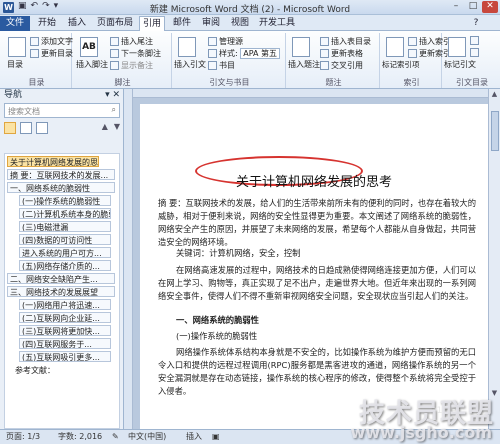  I want to click on nav-heading: (三)电磁泄漏, so click(65, 226).